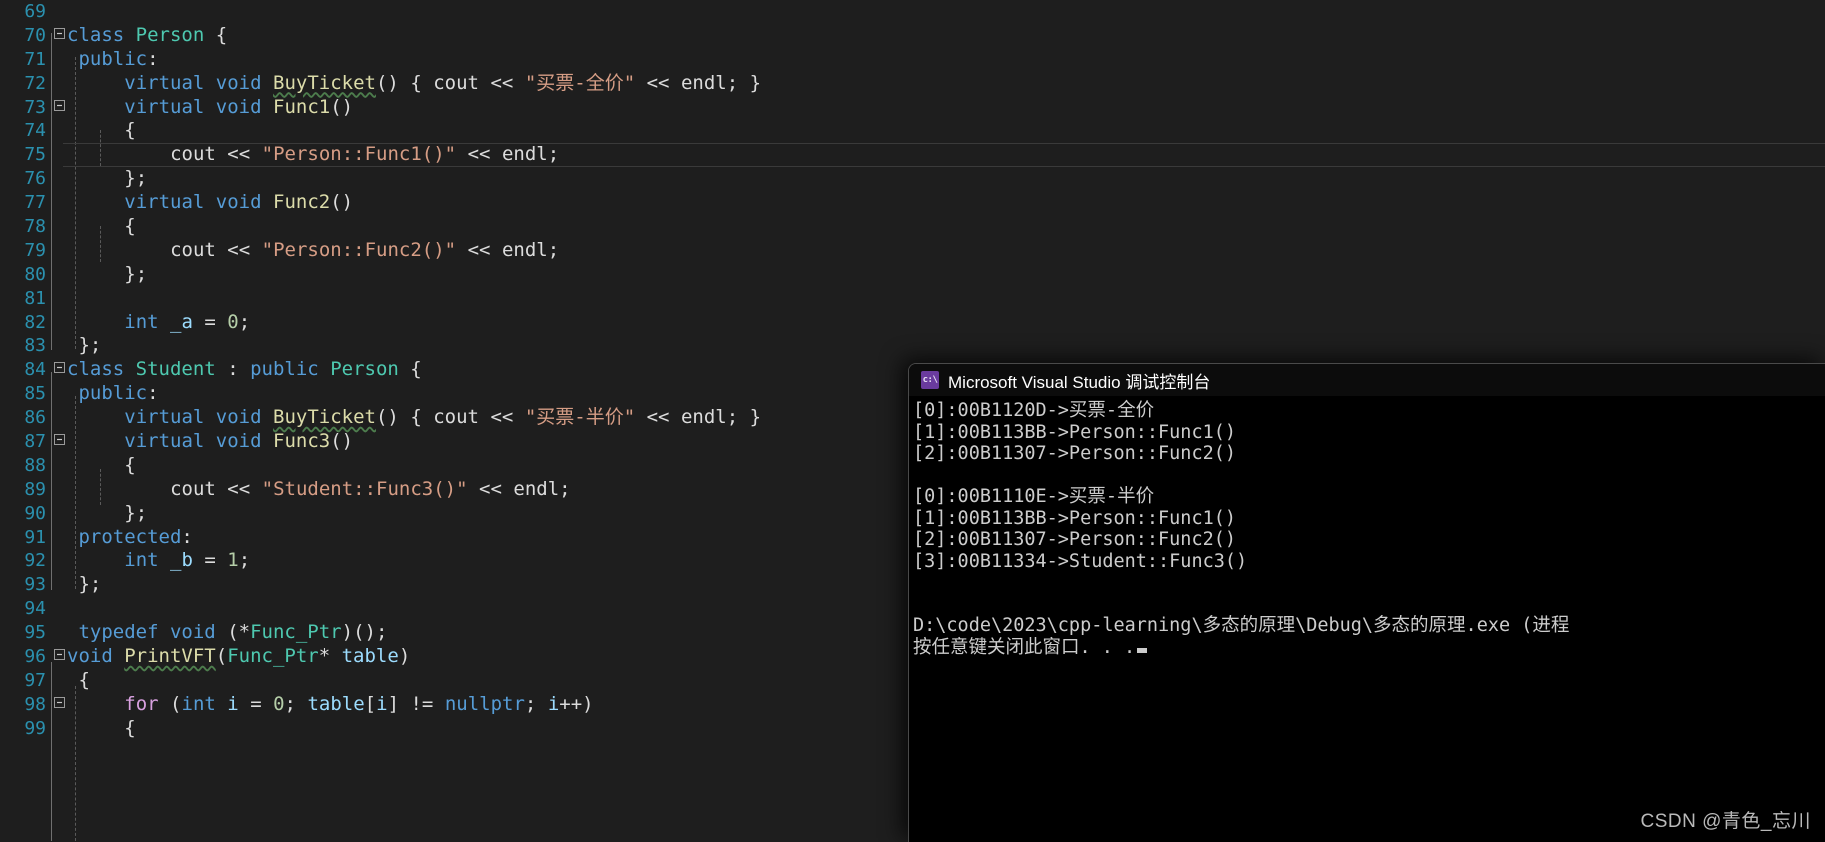  Describe the element at coordinates (25, 370) in the screenshot. I see `line-number: 84` at that location.